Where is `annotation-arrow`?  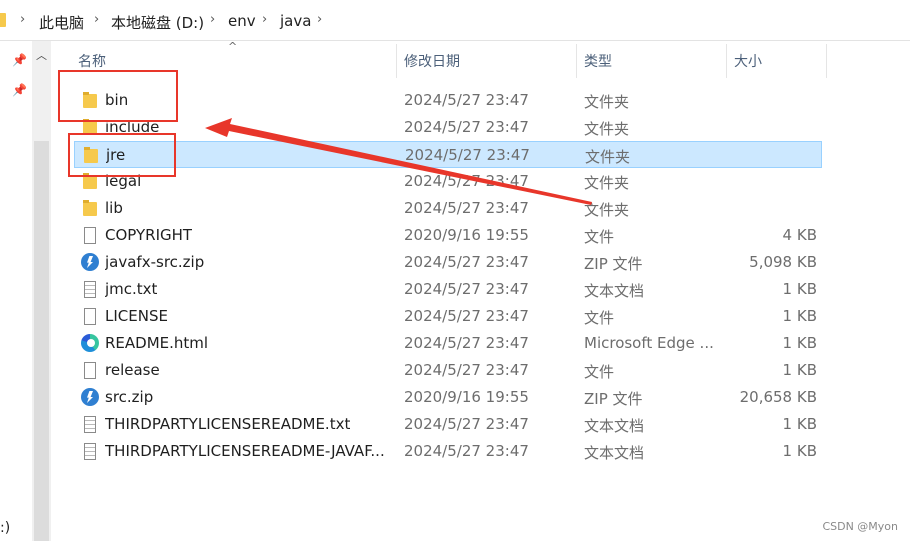 annotation-arrow is located at coordinates (398, 161).